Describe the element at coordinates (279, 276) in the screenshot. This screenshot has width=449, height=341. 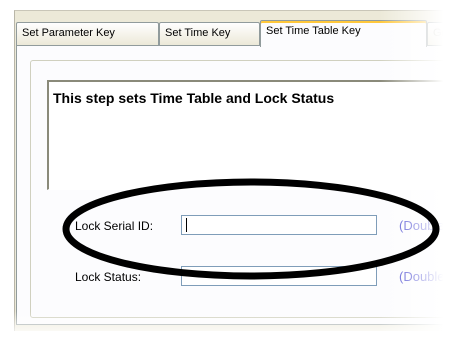
I see `lock-status-input` at that location.